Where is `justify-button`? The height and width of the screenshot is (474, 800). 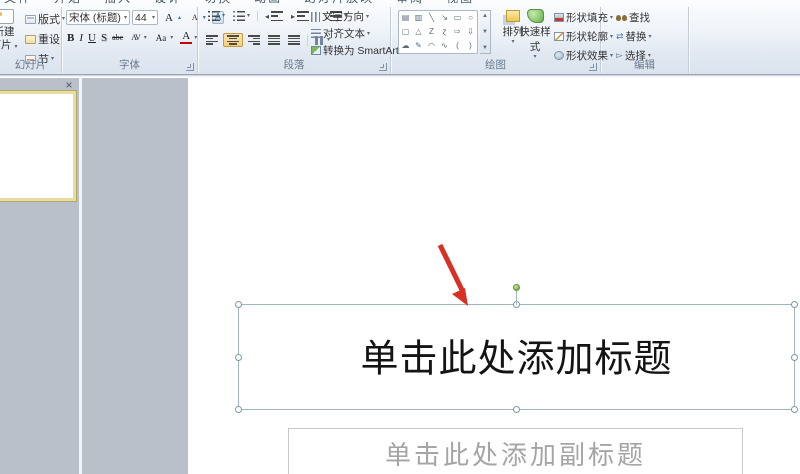
justify-button is located at coordinates (274, 40).